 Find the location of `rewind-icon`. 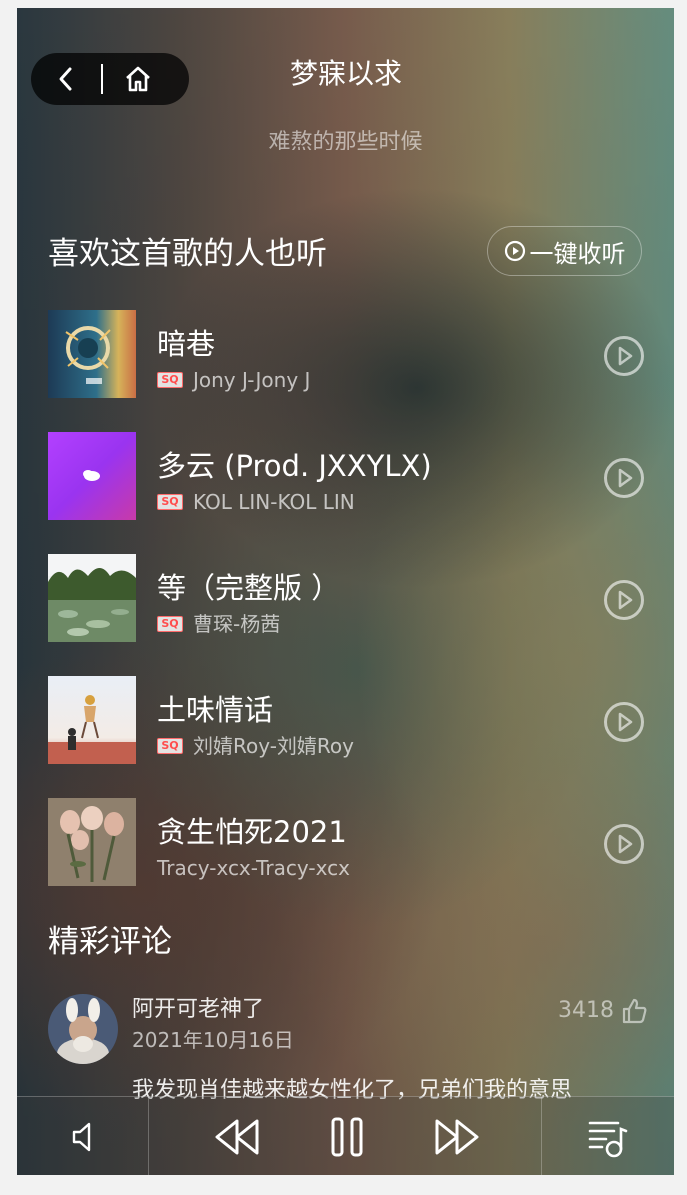

rewind-icon is located at coordinates (237, 1136).